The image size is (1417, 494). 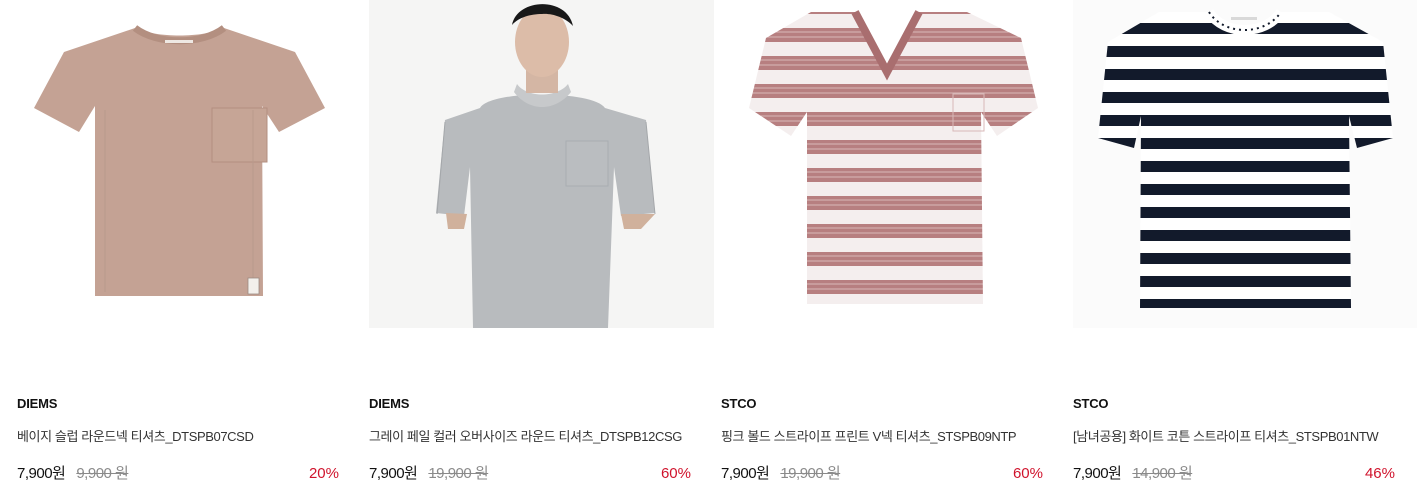 I want to click on product-name: [남녀공용] 화이트 코튼 스트라이프 티셔츠_STSPB01NTW, so click(x=1226, y=435).